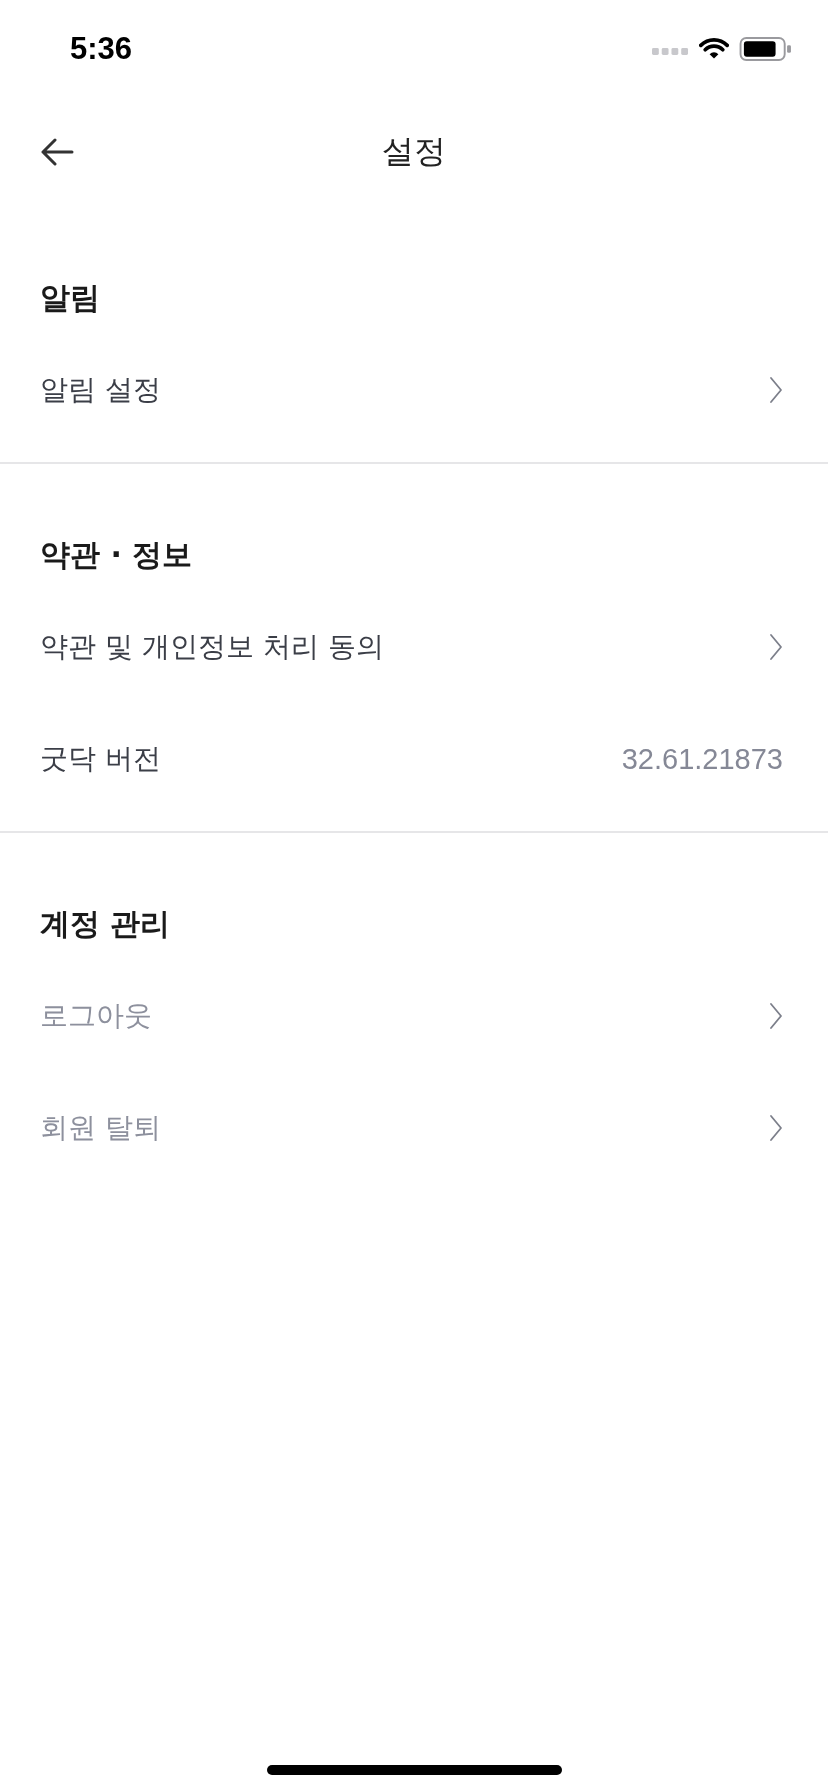 This screenshot has height=1792, width=828. Describe the element at coordinates (765, 48) in the screenshot. I see `battery-icon` at that location.